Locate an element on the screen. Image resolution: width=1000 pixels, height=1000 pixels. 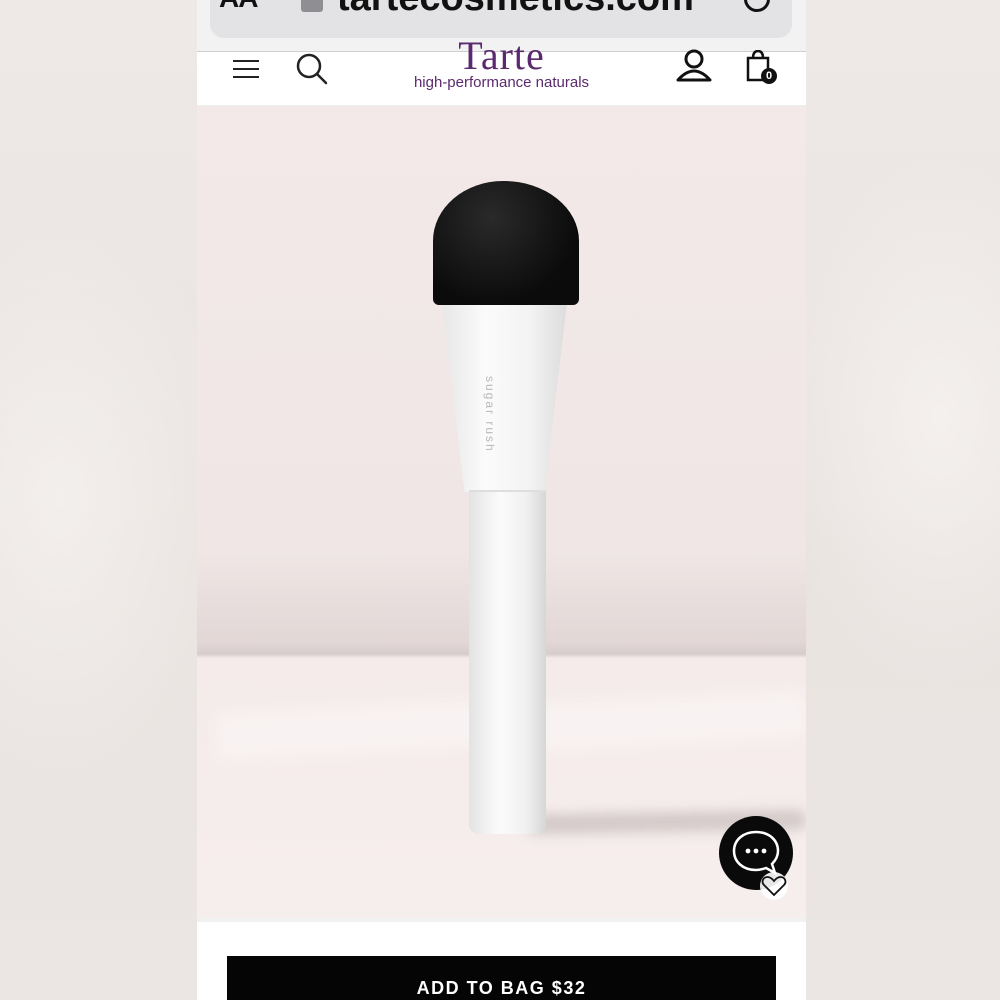
lock-icon is located at coordinates (312, 6).